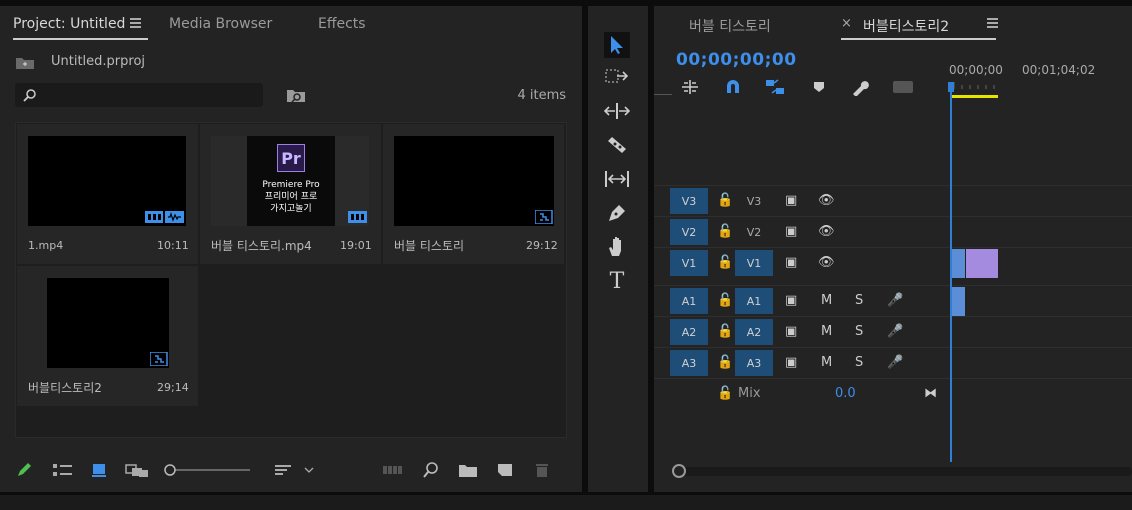  Describe the element at coordinates (906, 26) in the screenshot. I see `tab-sequence-bubble2: 버블티스토리2` at that location.